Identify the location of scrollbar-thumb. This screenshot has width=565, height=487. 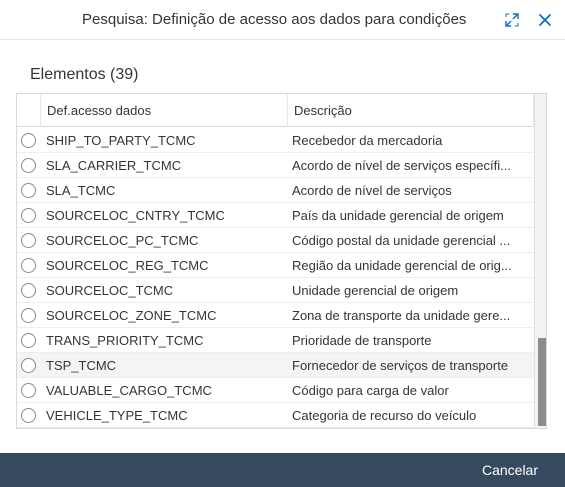
(542, 382).